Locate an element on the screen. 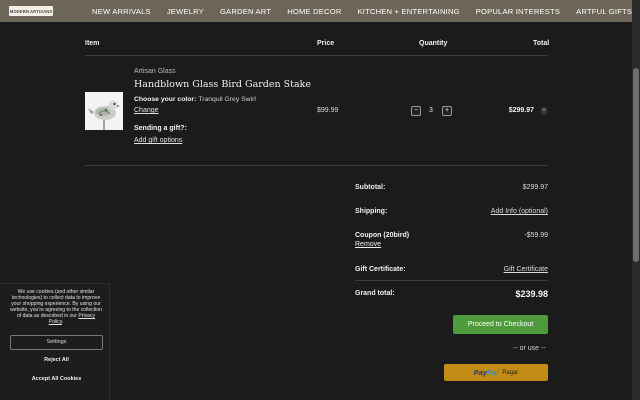 The width and height of the screenshot is (640, 400). items-divider is located at coordinates (316, 165).